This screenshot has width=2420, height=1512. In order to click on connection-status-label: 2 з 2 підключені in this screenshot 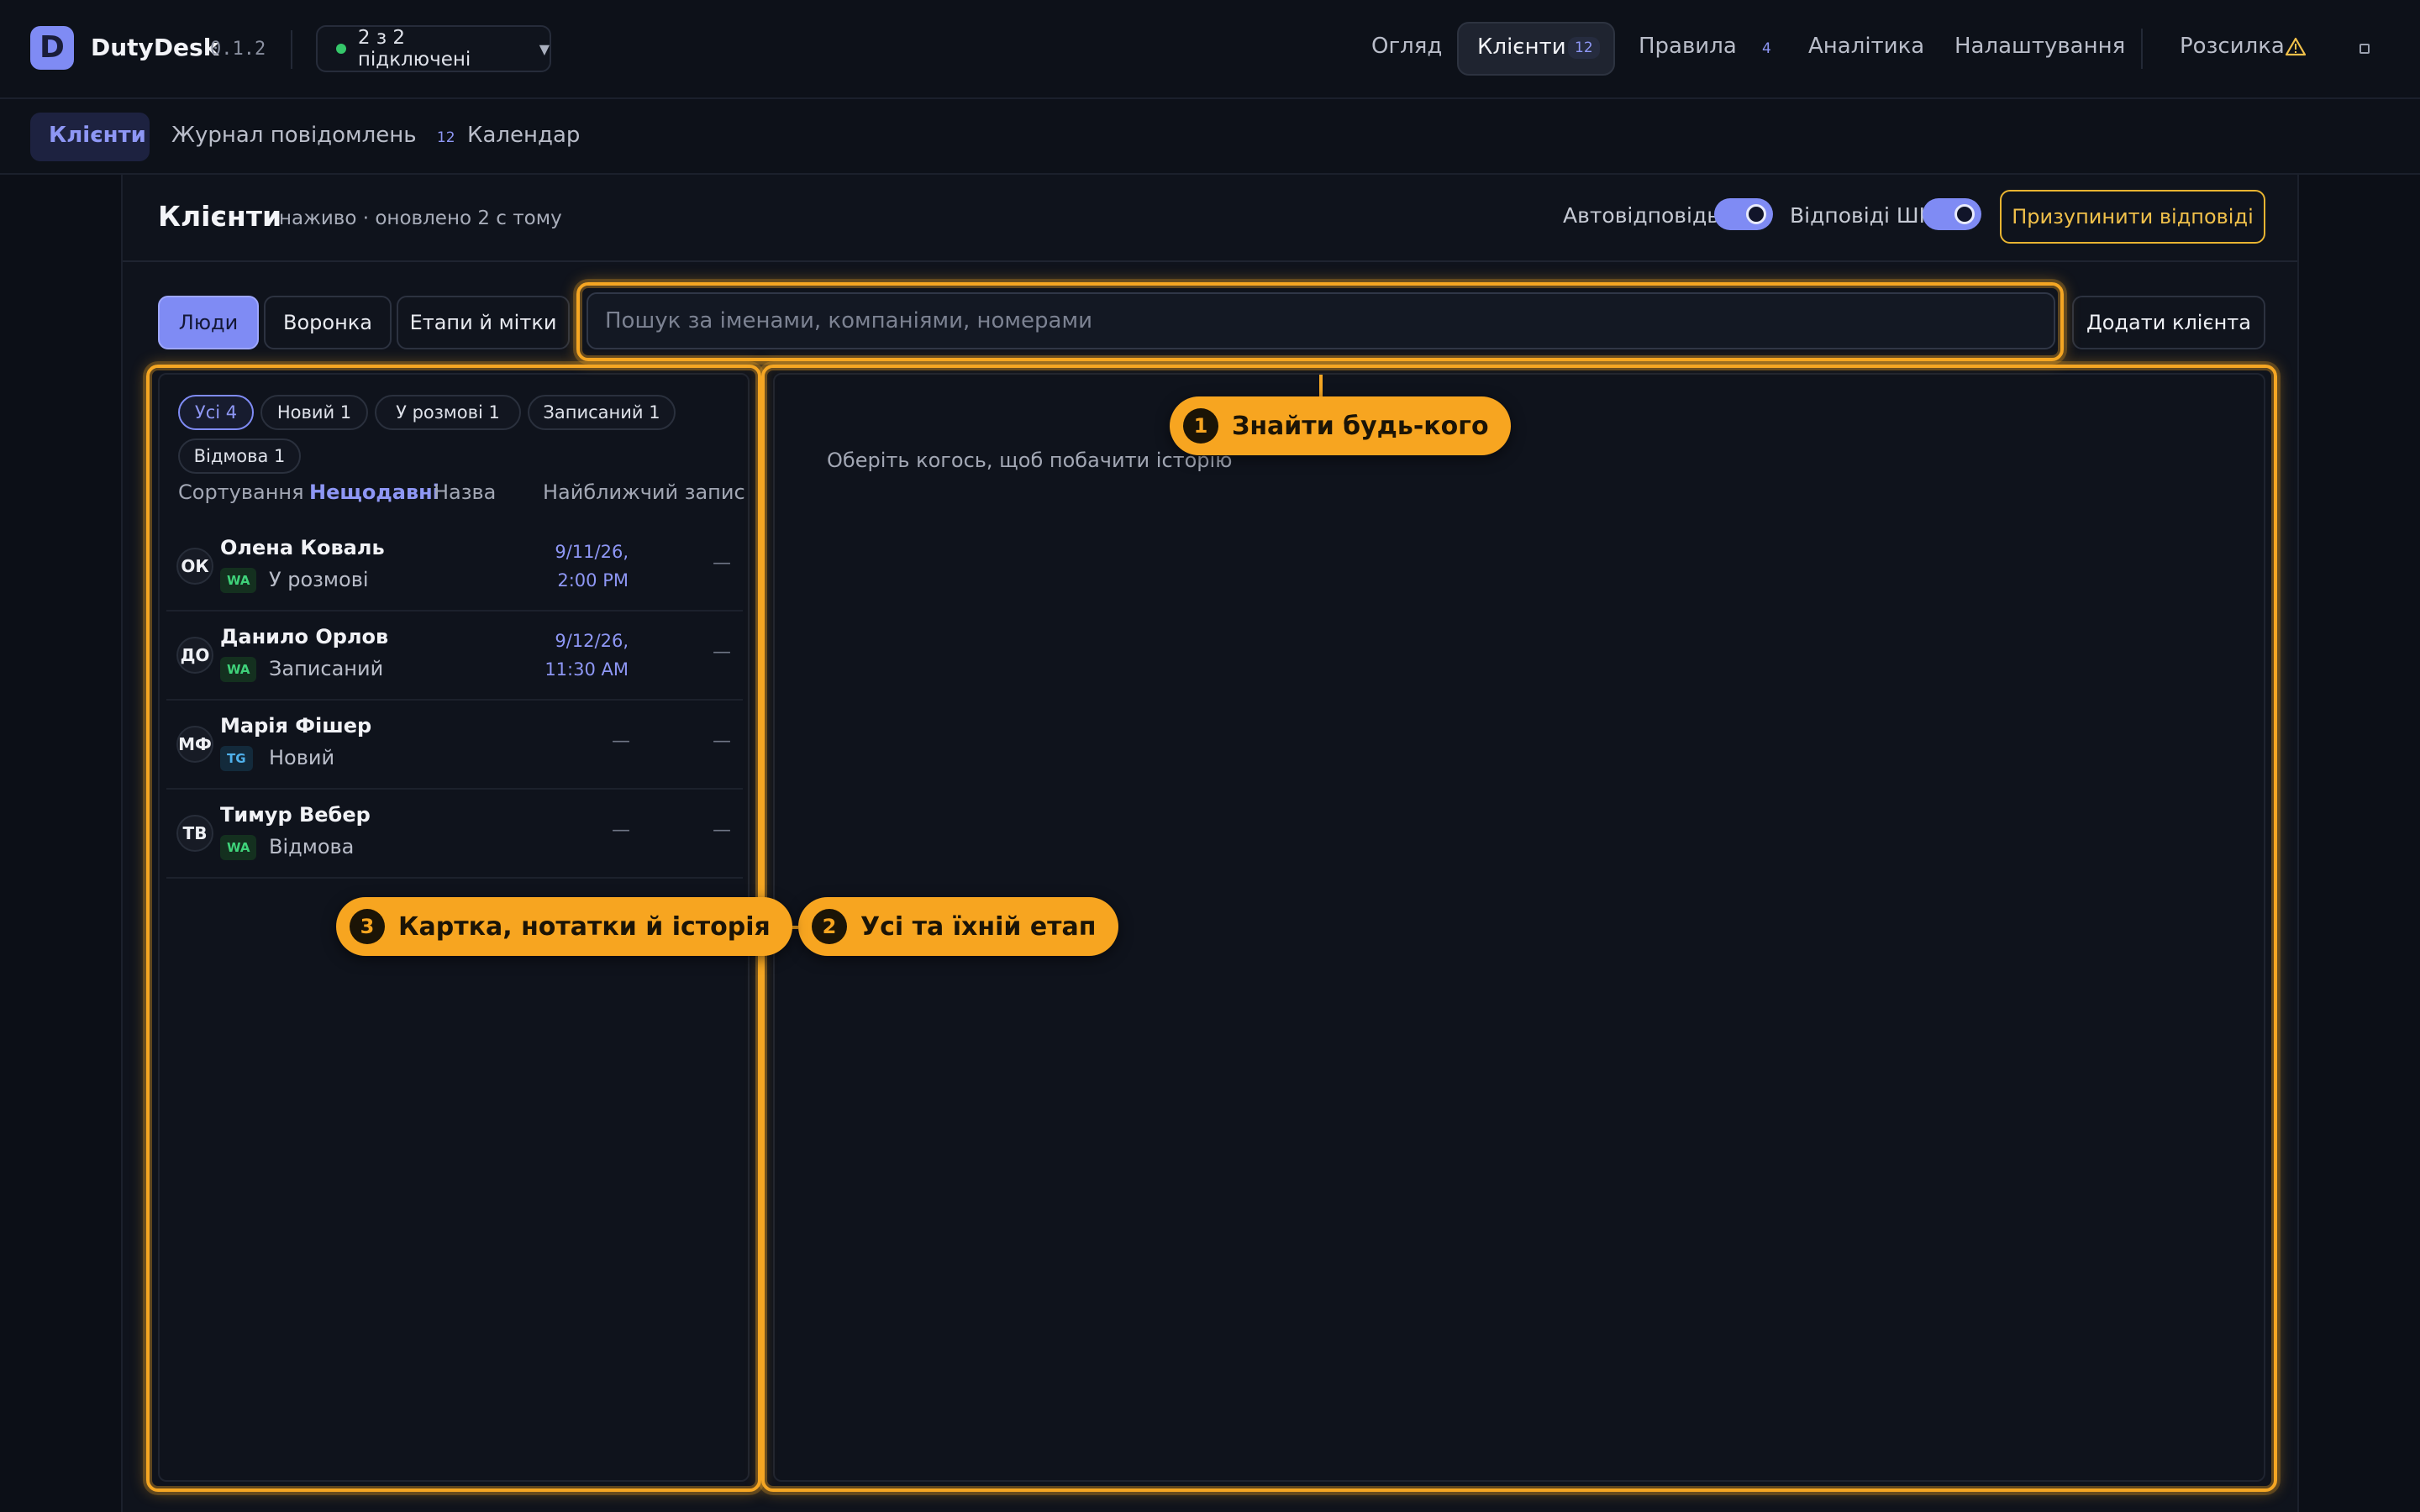, I will do `click(414, 49)`.